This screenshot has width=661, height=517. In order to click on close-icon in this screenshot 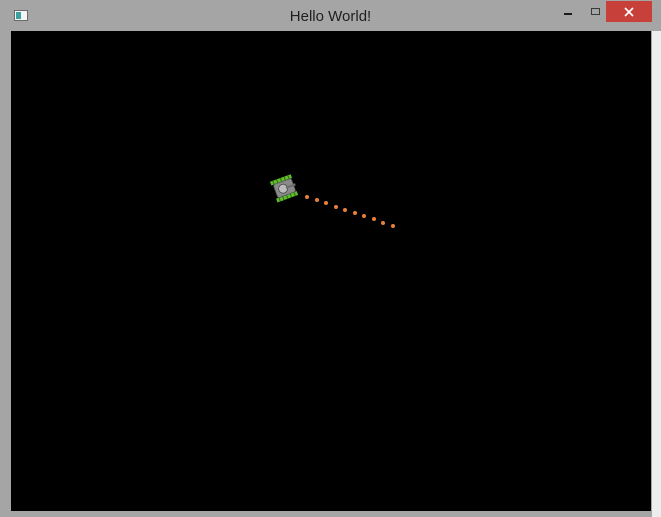, I will do `click(629, 11)`.